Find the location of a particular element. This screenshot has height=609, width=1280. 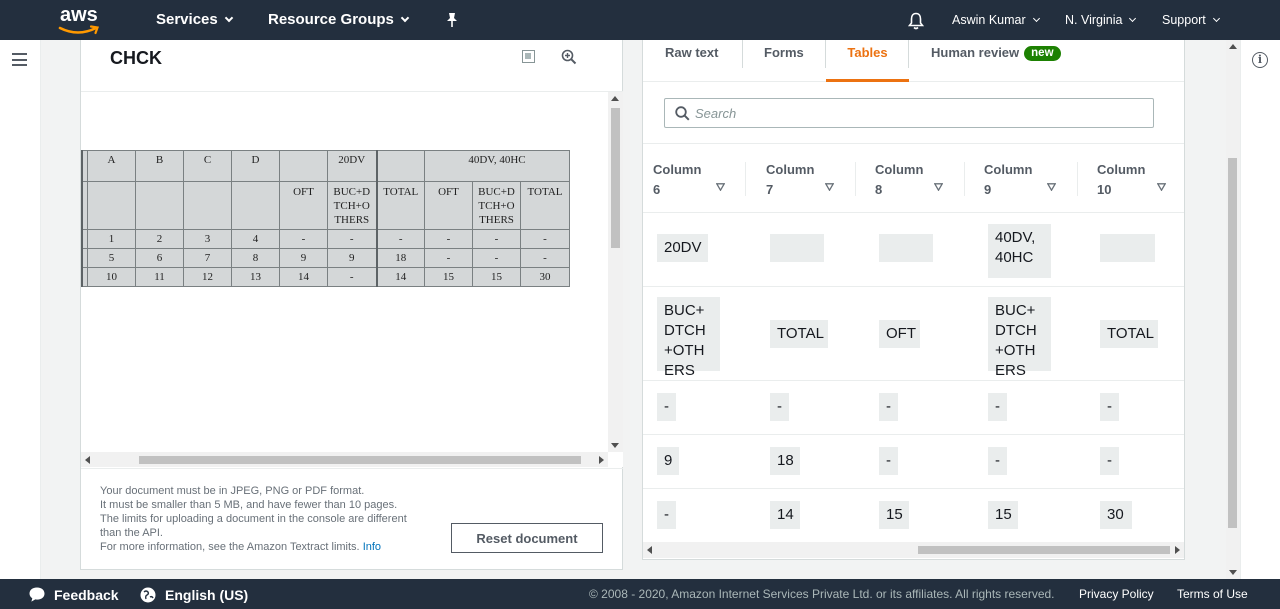

column-header: Column 9 is located at coordinates (1026, 180).